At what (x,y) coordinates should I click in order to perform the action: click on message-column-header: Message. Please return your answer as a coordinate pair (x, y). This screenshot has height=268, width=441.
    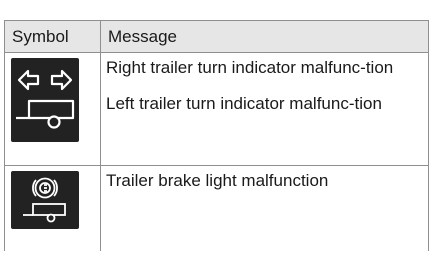
    Looking at the image, I should click on (264, 36).